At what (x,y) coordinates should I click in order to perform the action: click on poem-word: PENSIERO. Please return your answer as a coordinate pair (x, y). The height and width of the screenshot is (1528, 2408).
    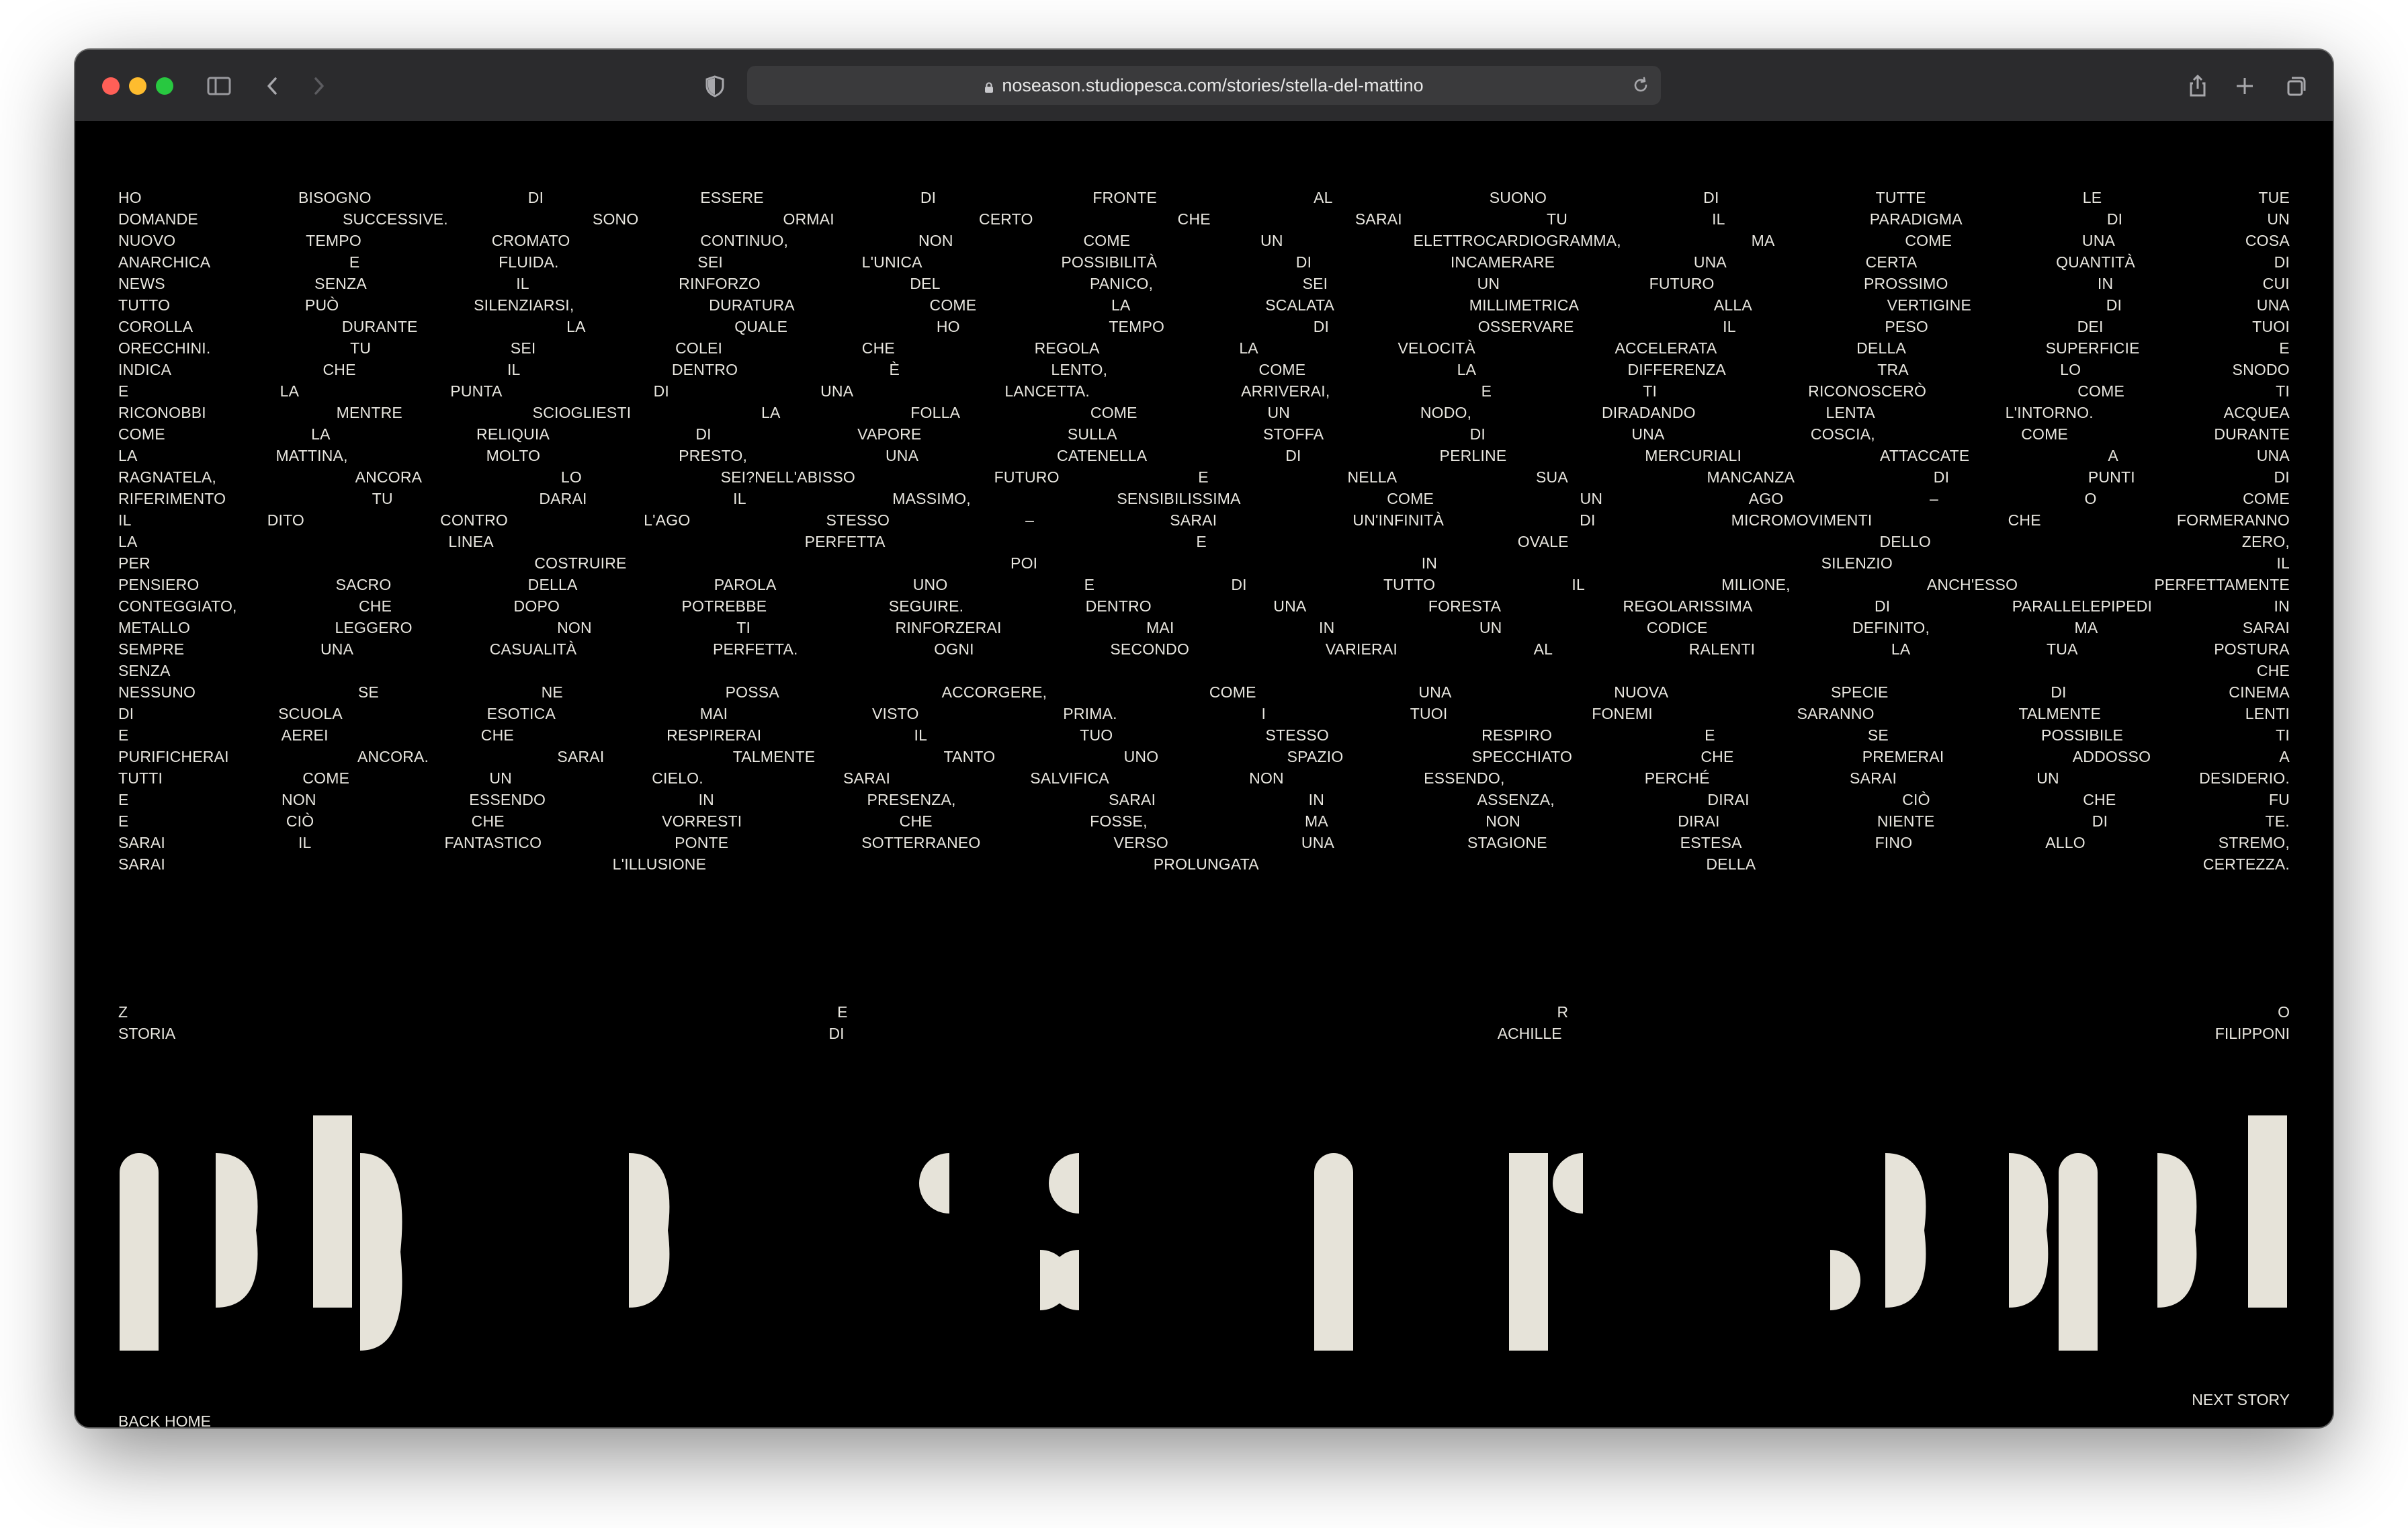
    Looking at the image, I should click on (159, 585).